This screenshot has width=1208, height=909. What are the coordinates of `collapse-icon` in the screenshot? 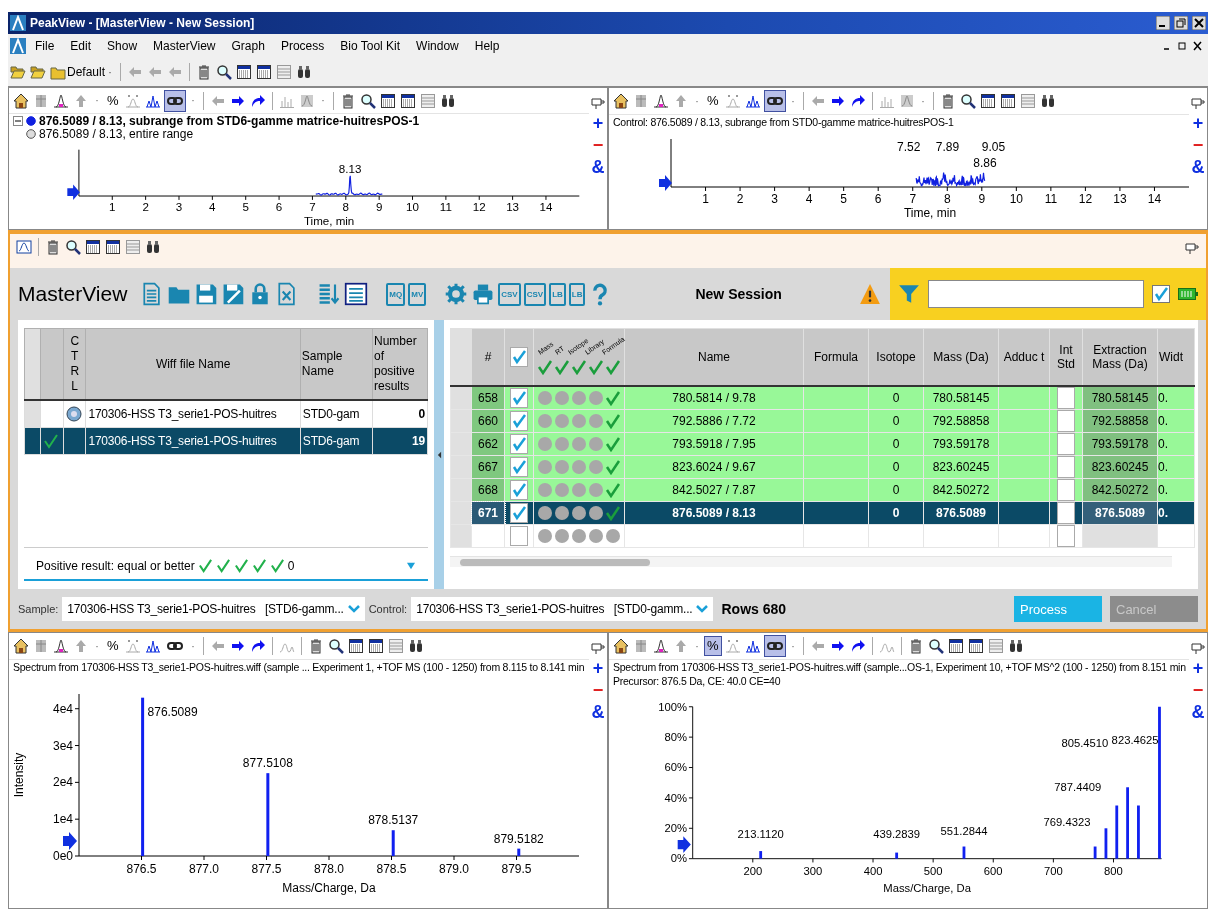 It's located at (18, 120).